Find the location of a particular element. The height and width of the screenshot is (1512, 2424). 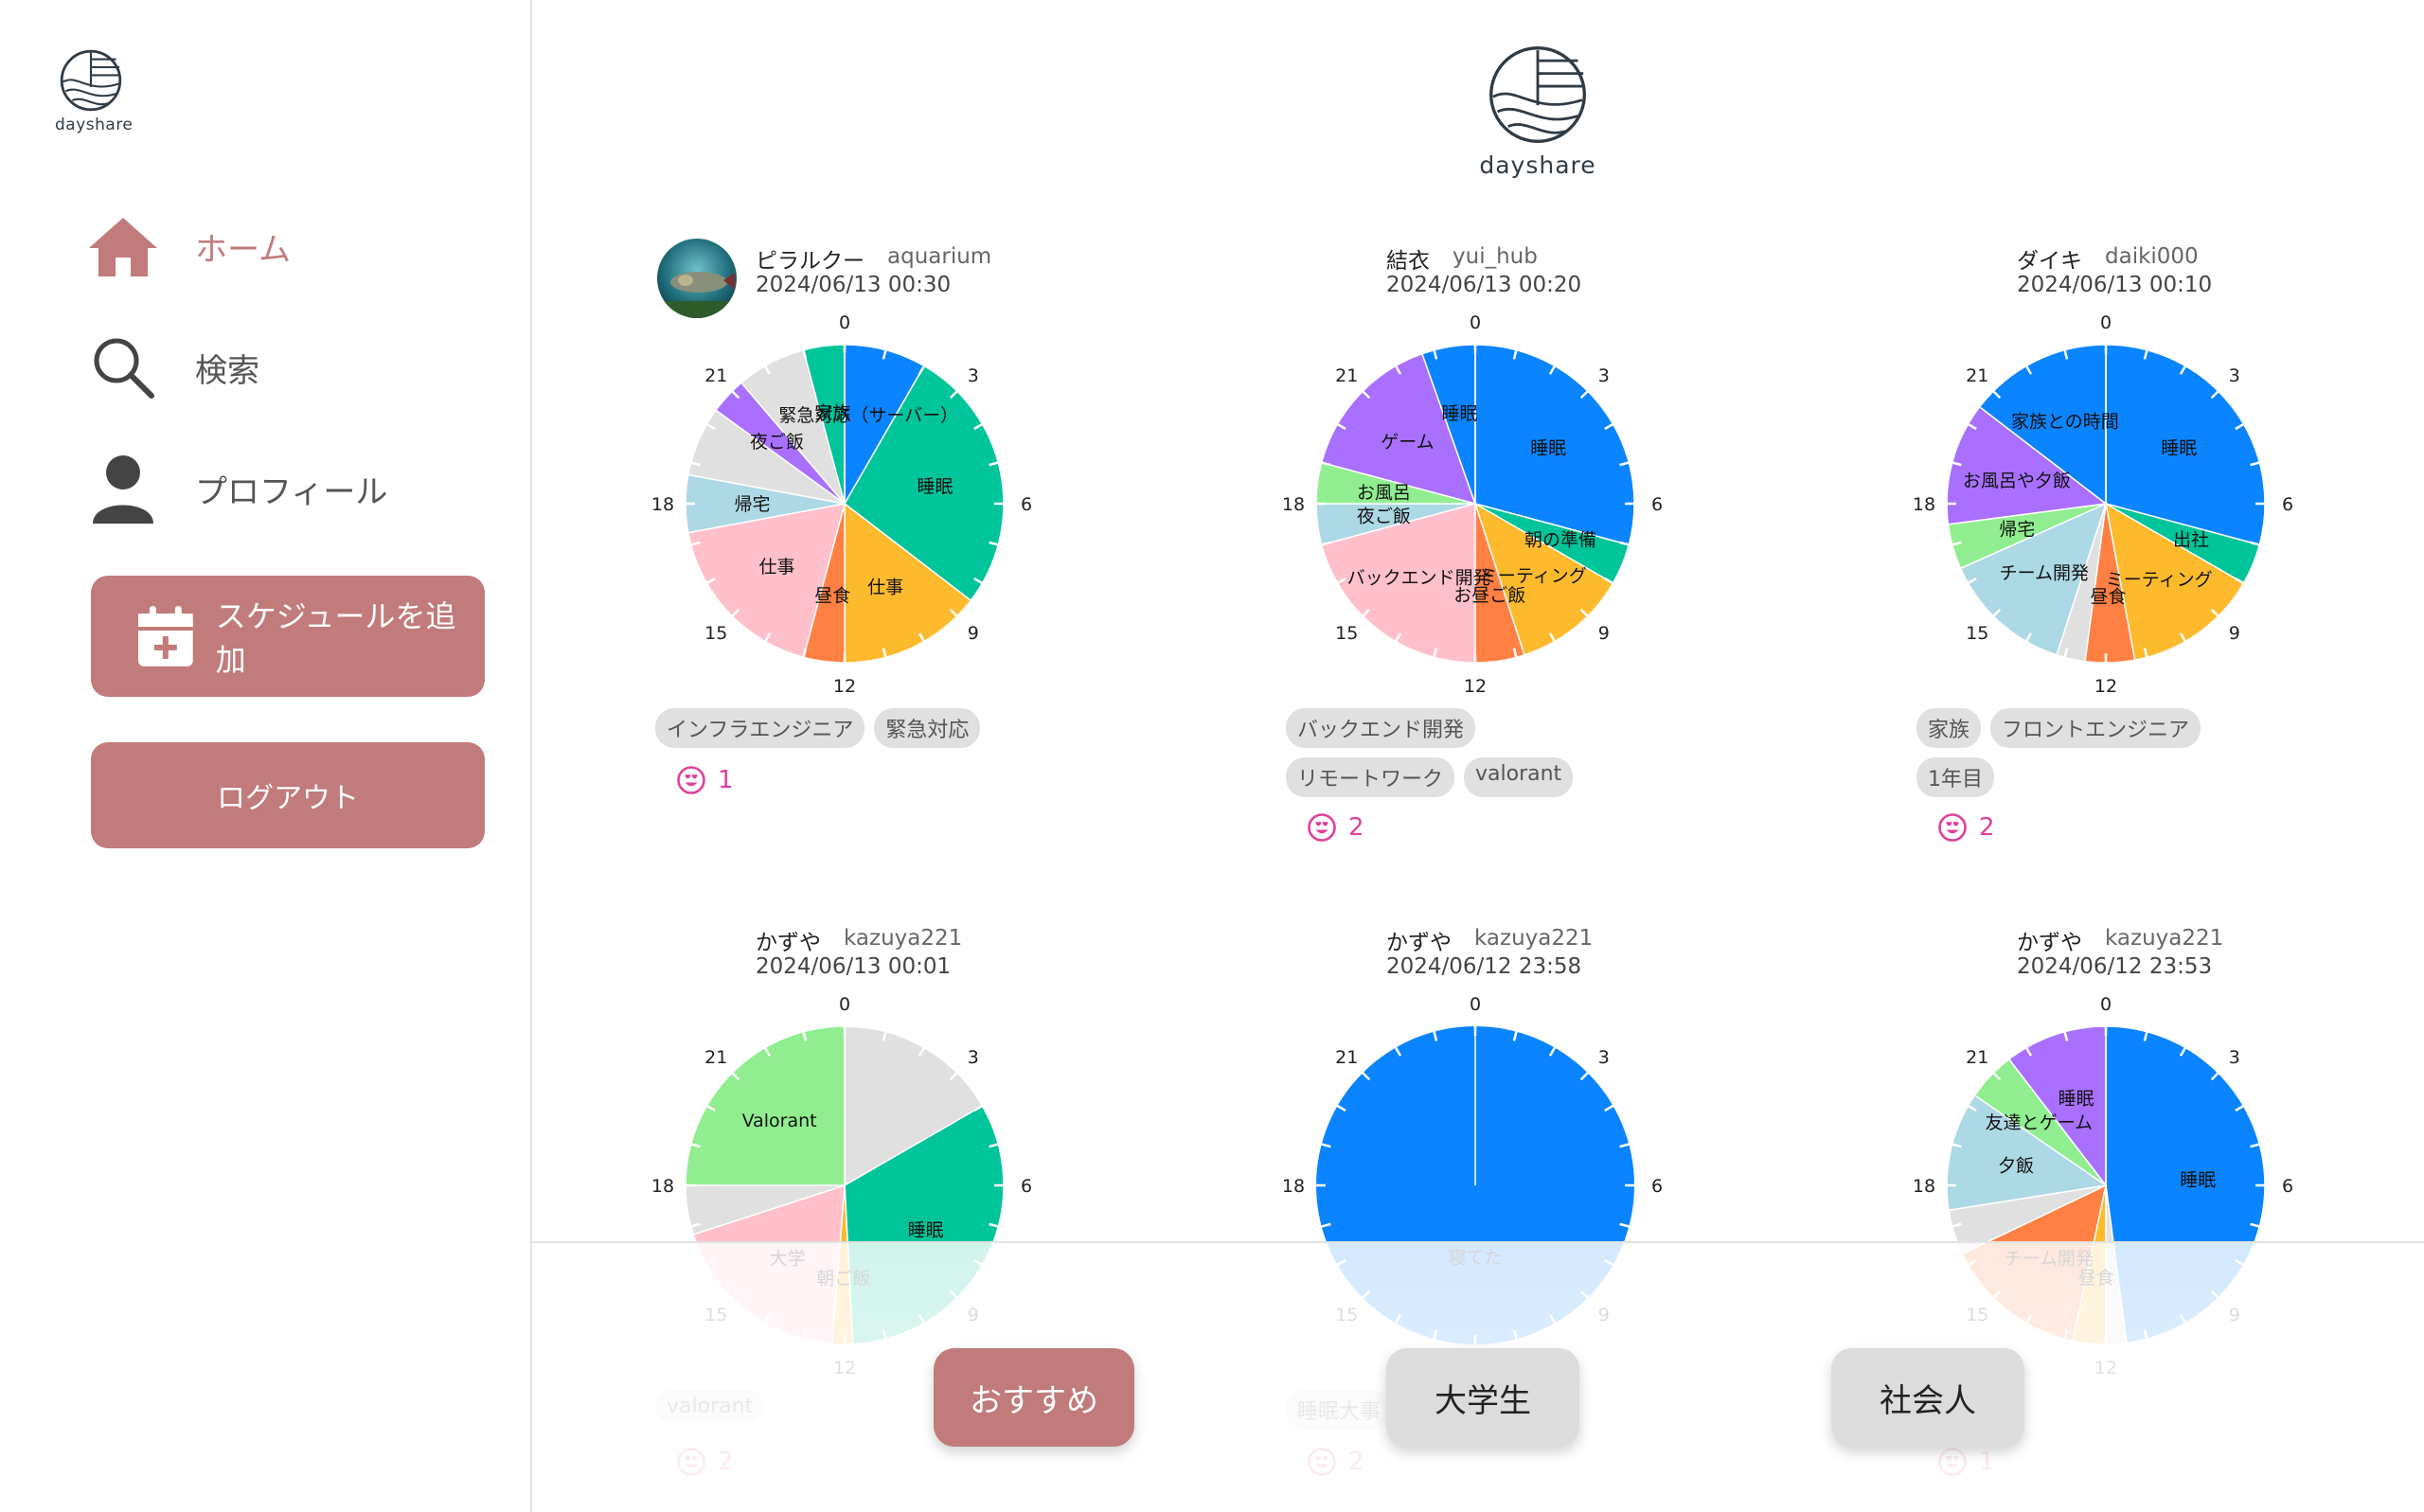

slice-label: ゲーム is located at coordinates (1407, 442).